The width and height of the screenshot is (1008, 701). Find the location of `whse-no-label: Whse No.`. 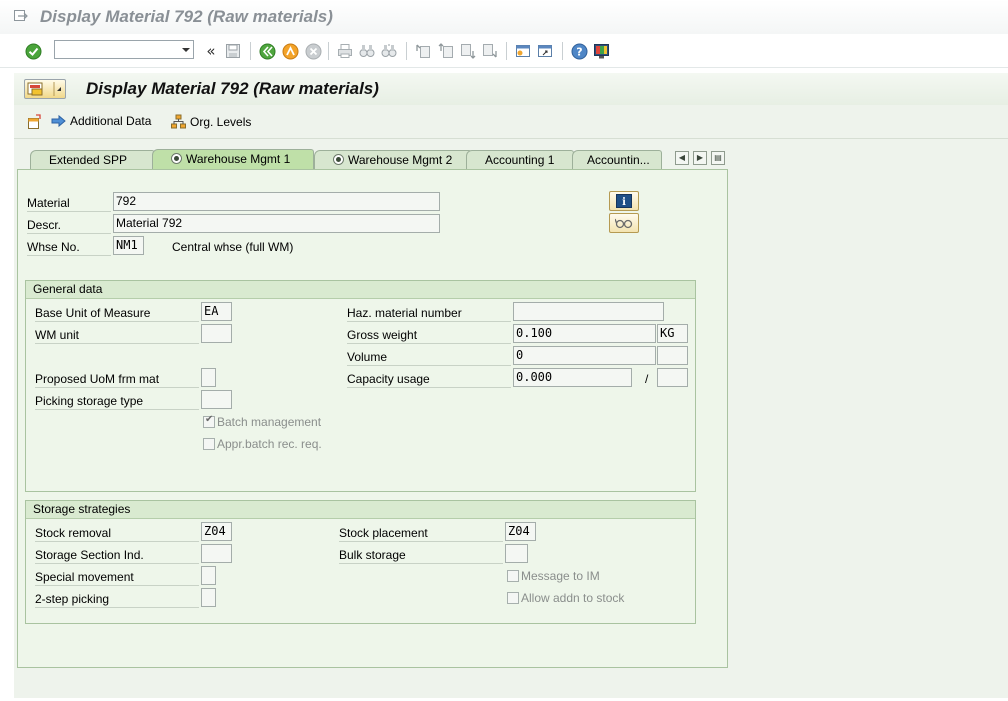

whse-no-label: Whse No. is located at coordinates (53, 247).